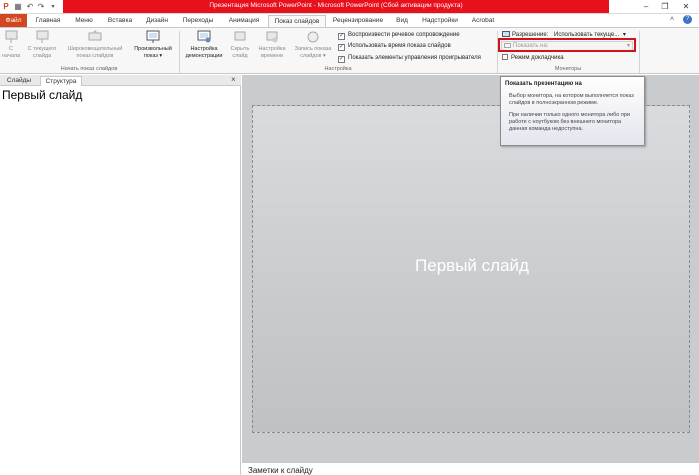 The height and width of the screenshot is (475, 699). Describe the element at coordinates (272, 44) in the screenshot. I see `rehearse-timings-button: Настройка времени` at that location.